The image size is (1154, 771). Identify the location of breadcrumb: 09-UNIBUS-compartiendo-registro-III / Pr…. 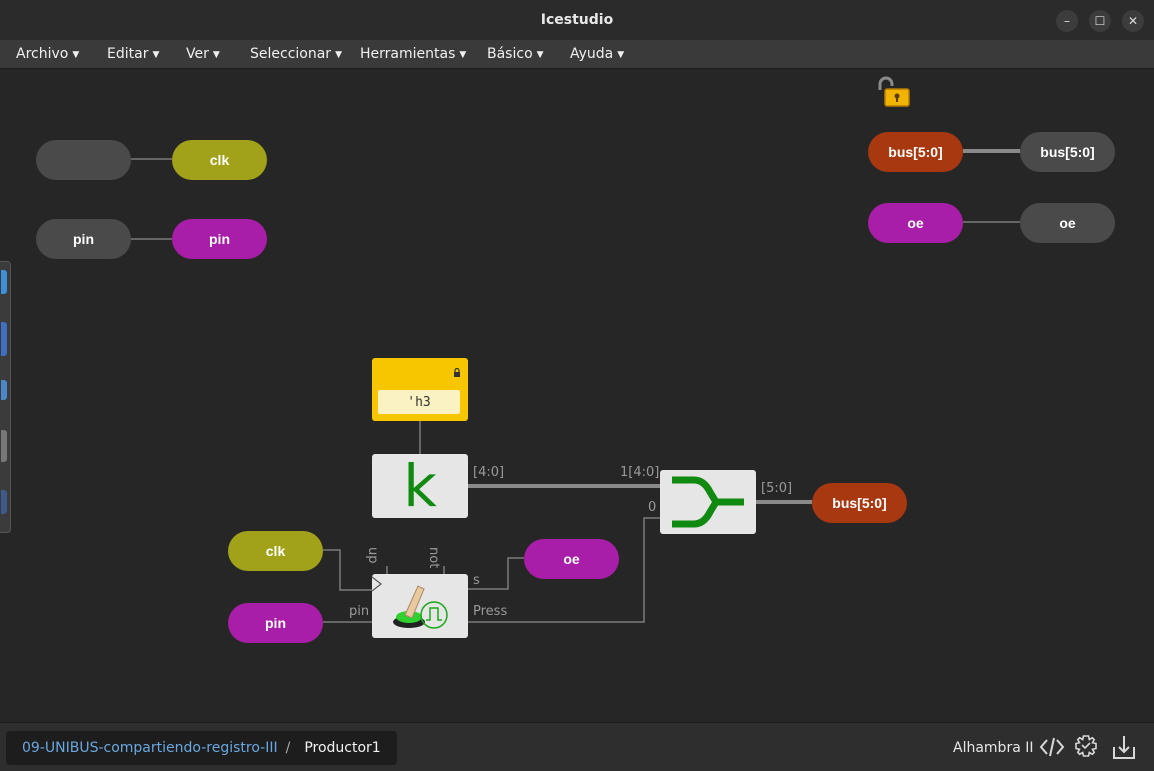
(201, 748).